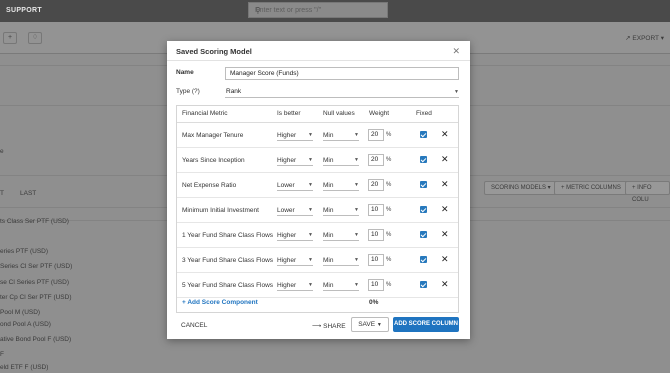  What do you see at coordinates (28, 193) in the screenshot?
I see `tab-last: LAST` at bounding box center [28, 193].